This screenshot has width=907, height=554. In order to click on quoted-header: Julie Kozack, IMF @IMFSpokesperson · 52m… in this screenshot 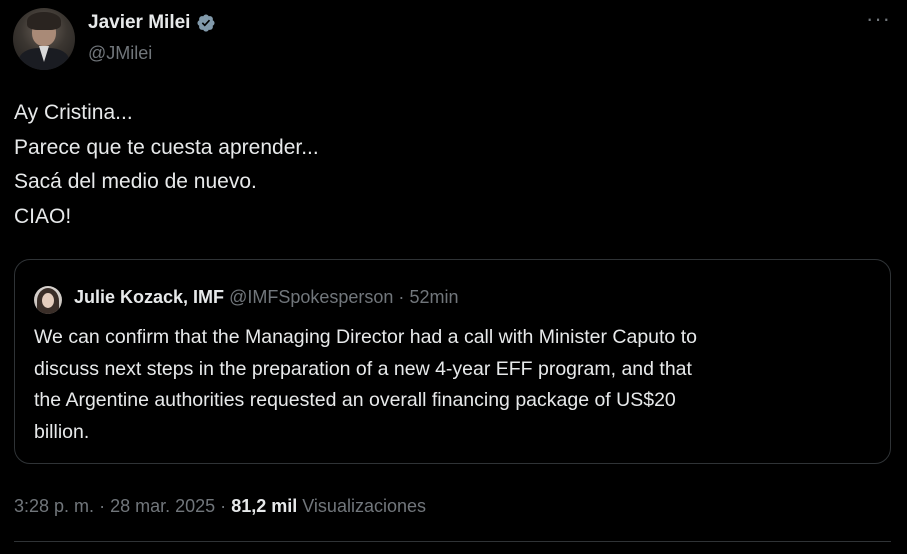, I will do `click(266, 297)`.